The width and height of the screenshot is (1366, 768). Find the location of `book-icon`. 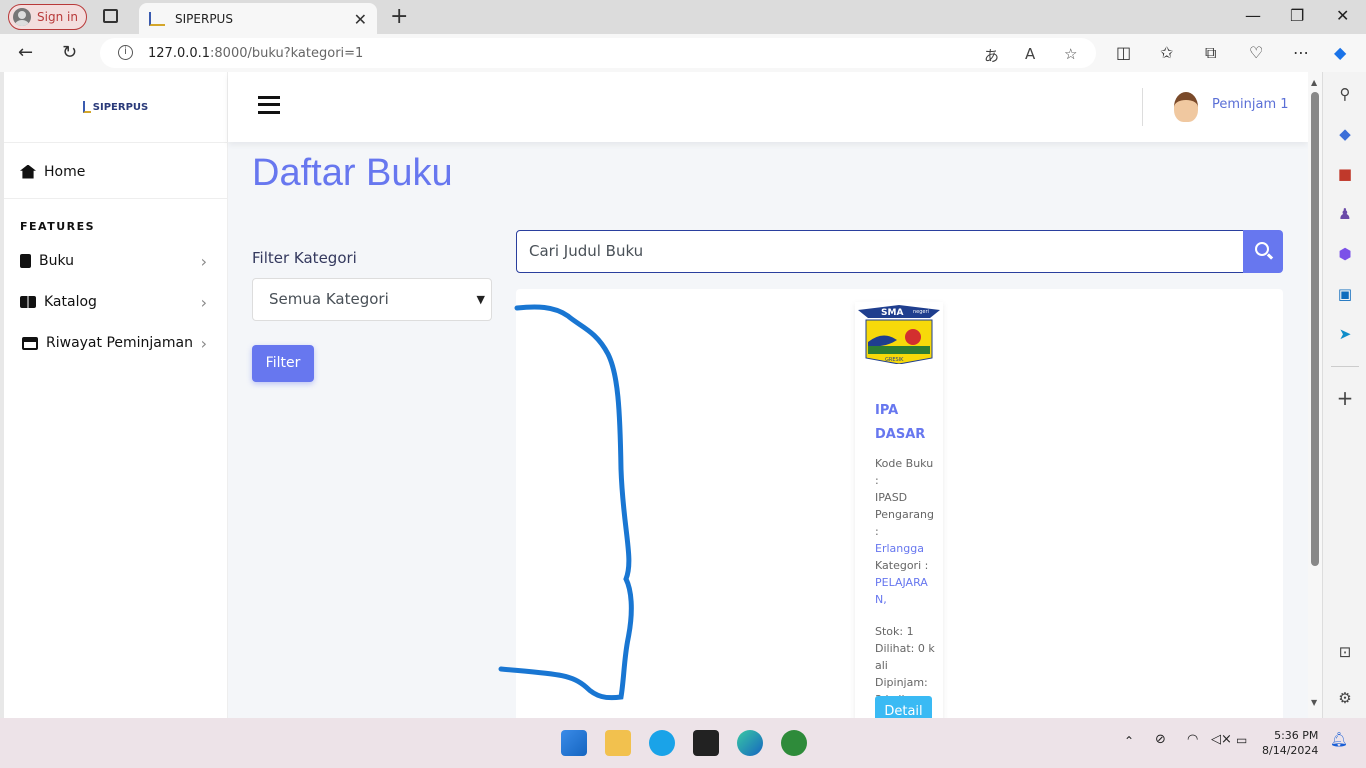

book-icon is located at coordinates (25, 261).